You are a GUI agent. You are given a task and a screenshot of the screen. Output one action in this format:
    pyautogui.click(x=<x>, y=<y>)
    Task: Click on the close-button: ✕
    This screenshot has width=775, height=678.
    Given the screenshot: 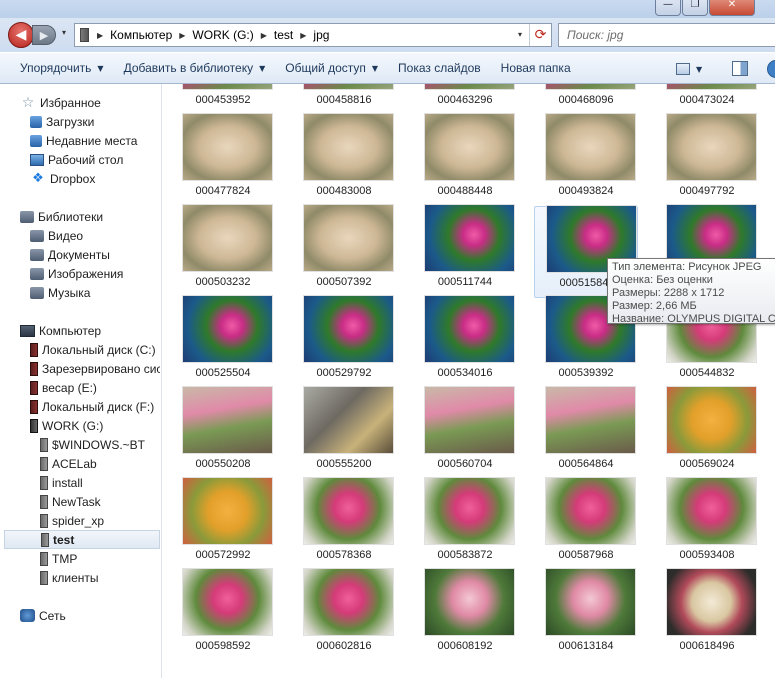 What is the action you would take?
    pyautogui.click(x=732, y=8)
    